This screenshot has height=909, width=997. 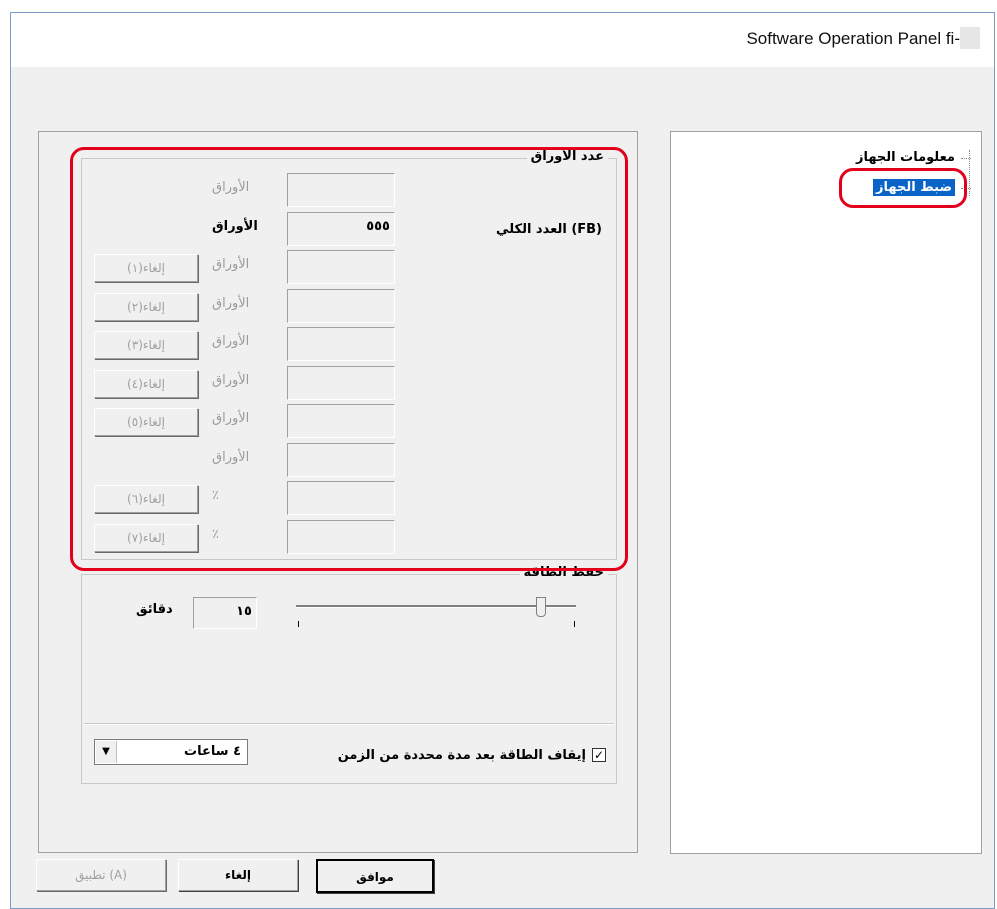 What do you see at coordinates (225, 613) in the screenshot?
I see `minutes-field: ١٥` at bounding box center [225, 613].